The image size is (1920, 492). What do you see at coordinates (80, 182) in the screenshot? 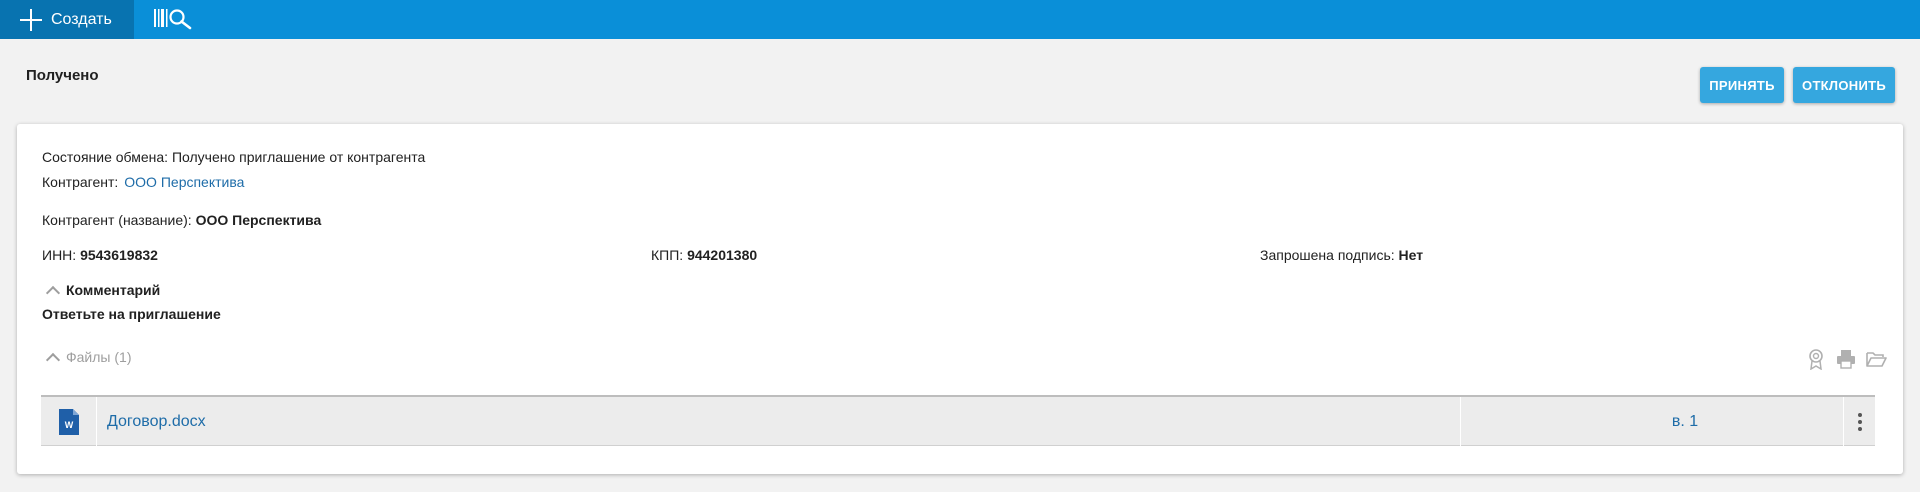
I see `counterparty-label: Контрагент:` at bounding box center [80, 182].